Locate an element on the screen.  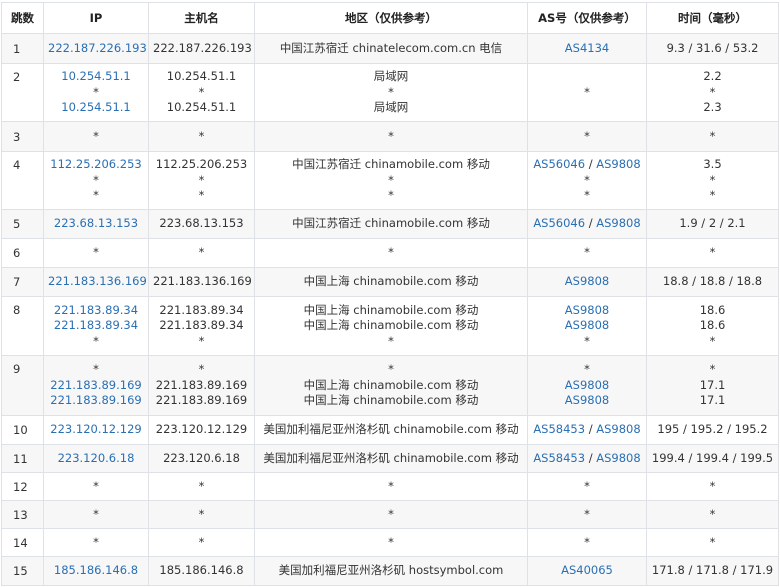
time-value: 171.8 / 171.8 / 171.9 is located at coordinates (712, 570).